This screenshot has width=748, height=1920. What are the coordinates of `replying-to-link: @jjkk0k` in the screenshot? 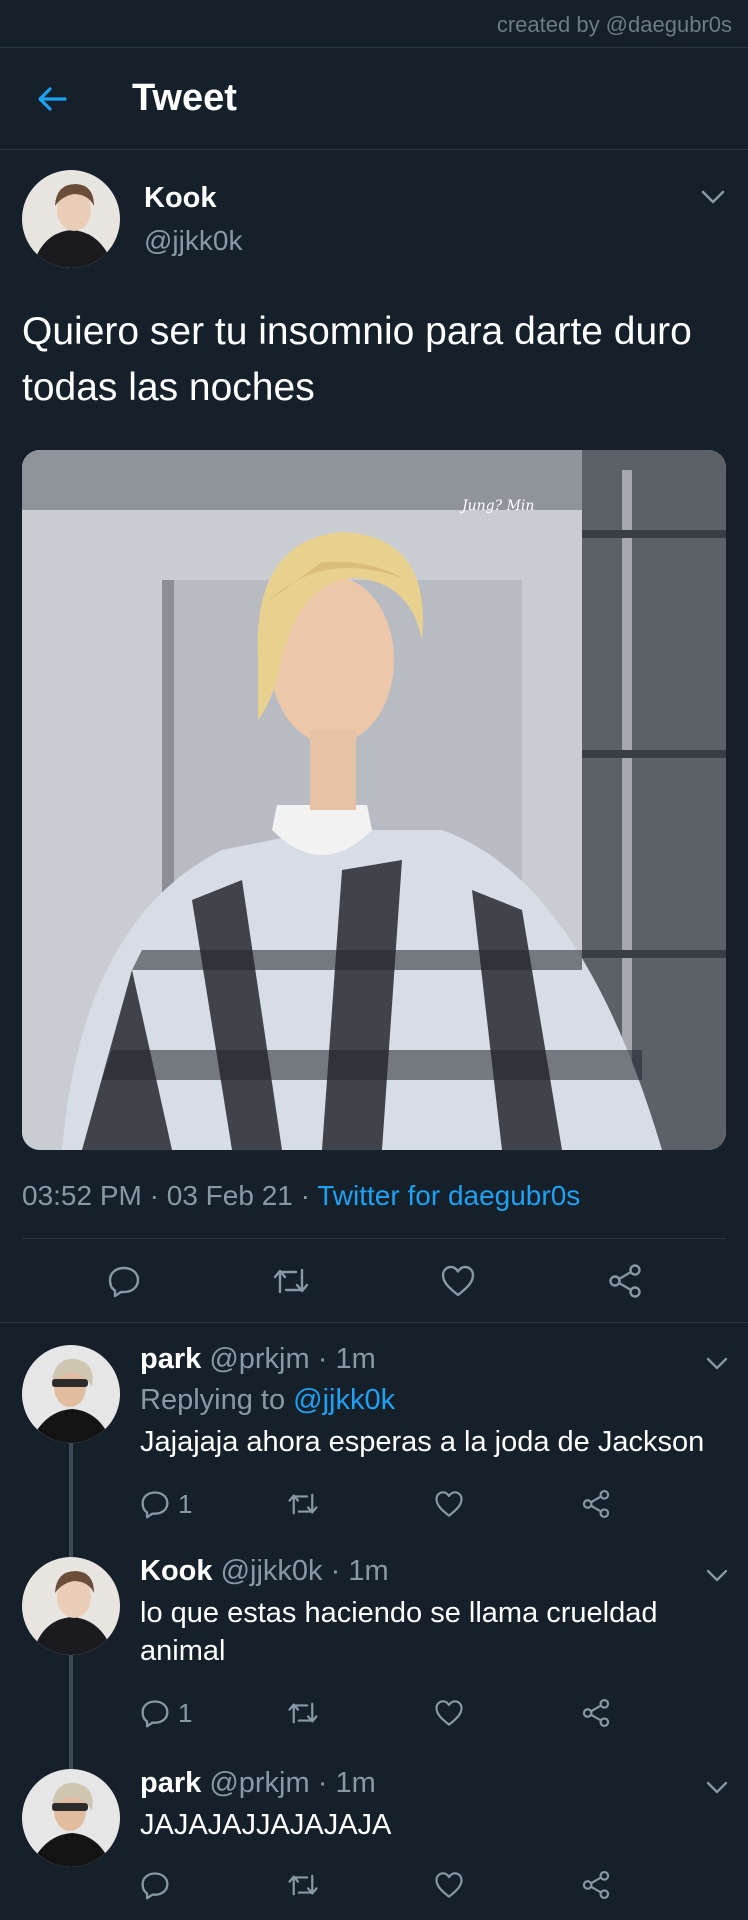 It's located at (344, 1400).